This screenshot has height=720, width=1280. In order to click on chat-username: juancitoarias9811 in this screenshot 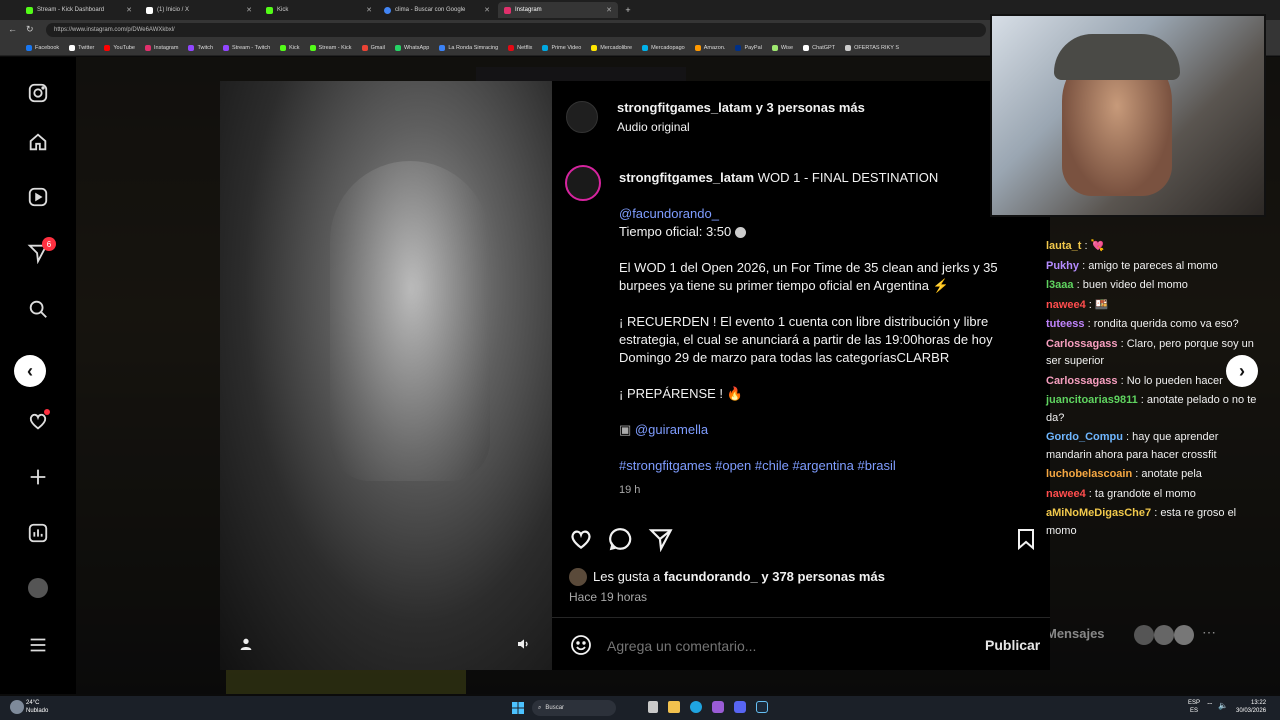, I will do `click(1092, 400)`.